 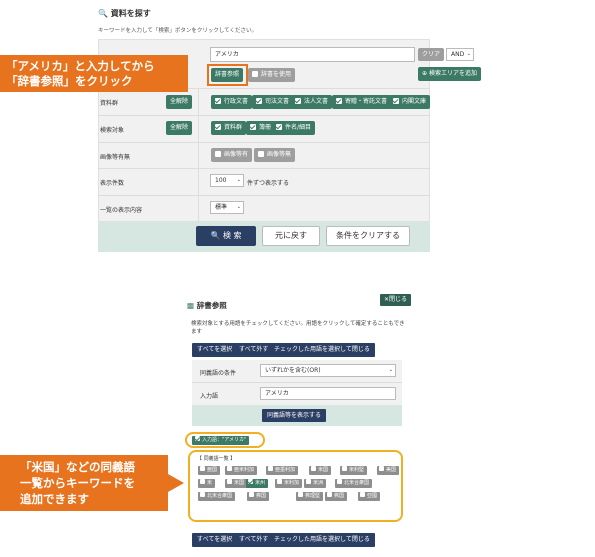 What do you see at coordinates (215, 540) in the screenshot?
I see `select-all-button-bottom: すべてを選択` at bounding box center [215, 540].